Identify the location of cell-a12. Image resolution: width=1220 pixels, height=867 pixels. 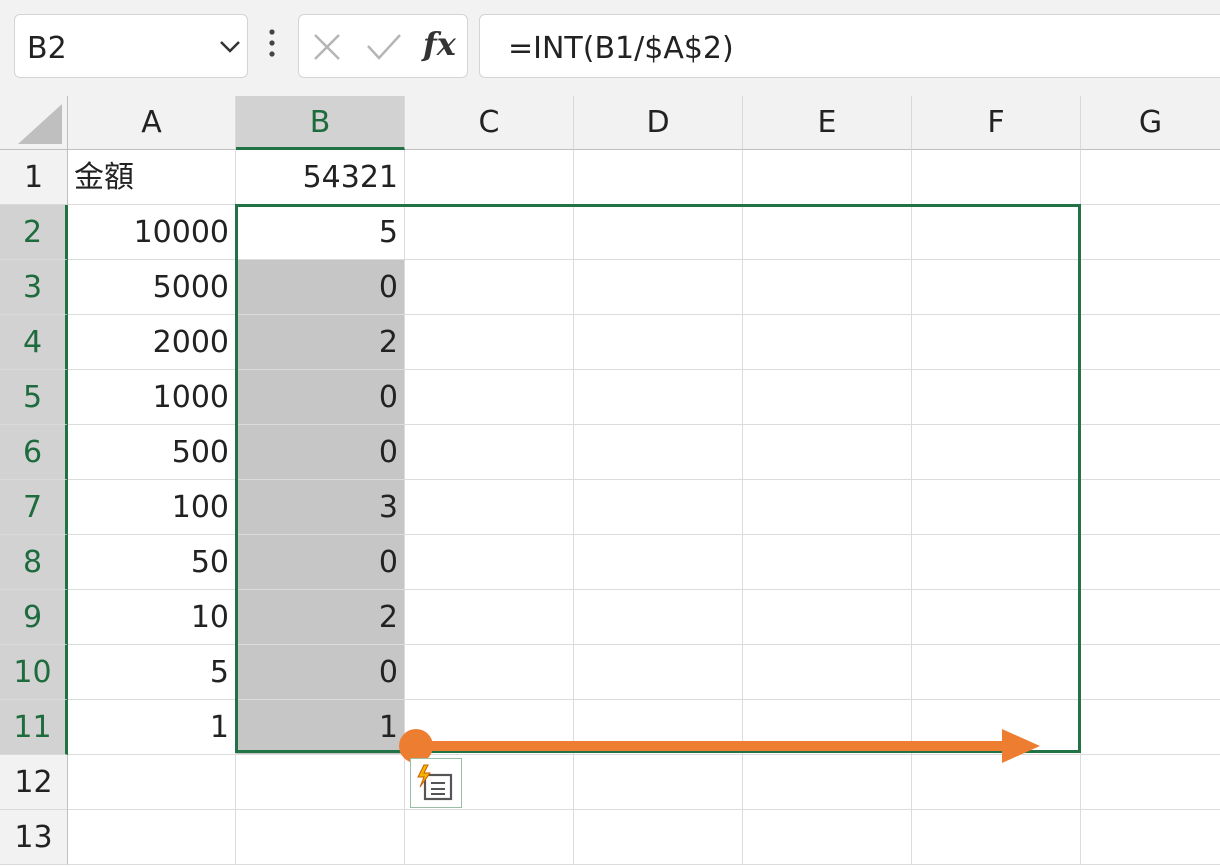
(152, 782).